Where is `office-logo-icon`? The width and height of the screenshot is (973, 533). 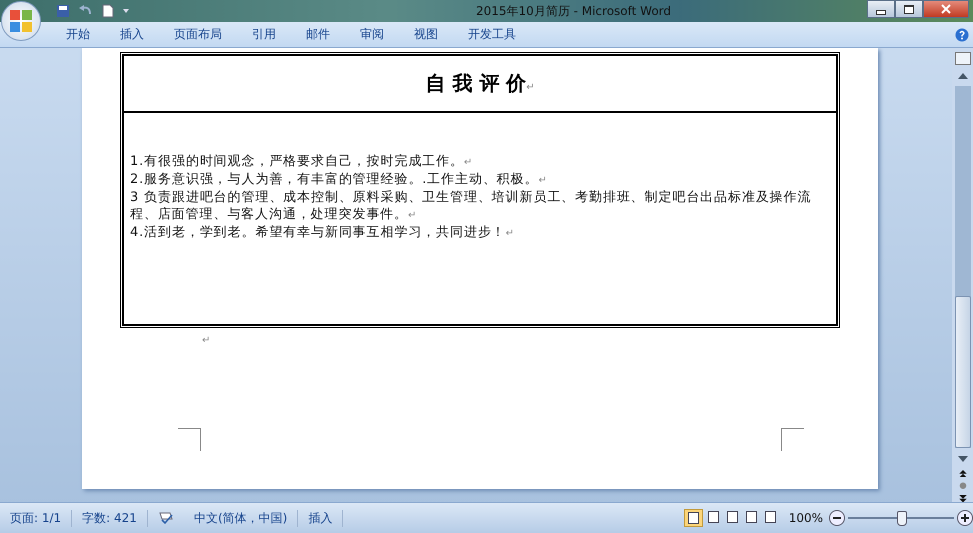 office-logo-icon is located at coordinates (21, 21).